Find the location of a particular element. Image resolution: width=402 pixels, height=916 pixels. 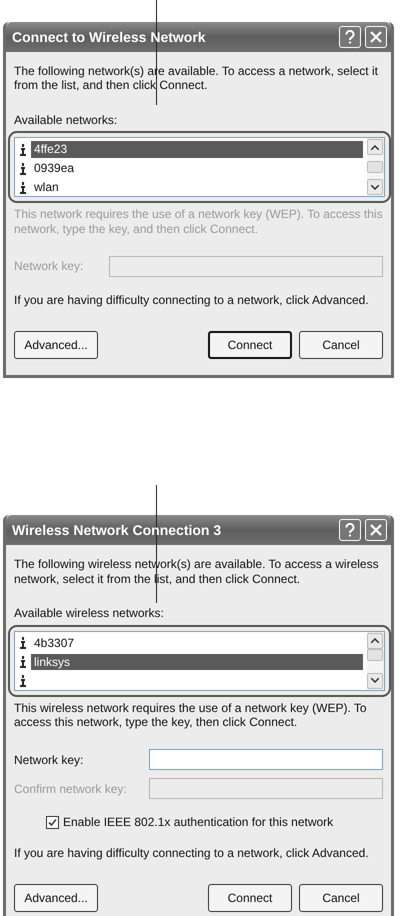

window-title: Connect to Wireless Network is located at coordinates (109, 37).